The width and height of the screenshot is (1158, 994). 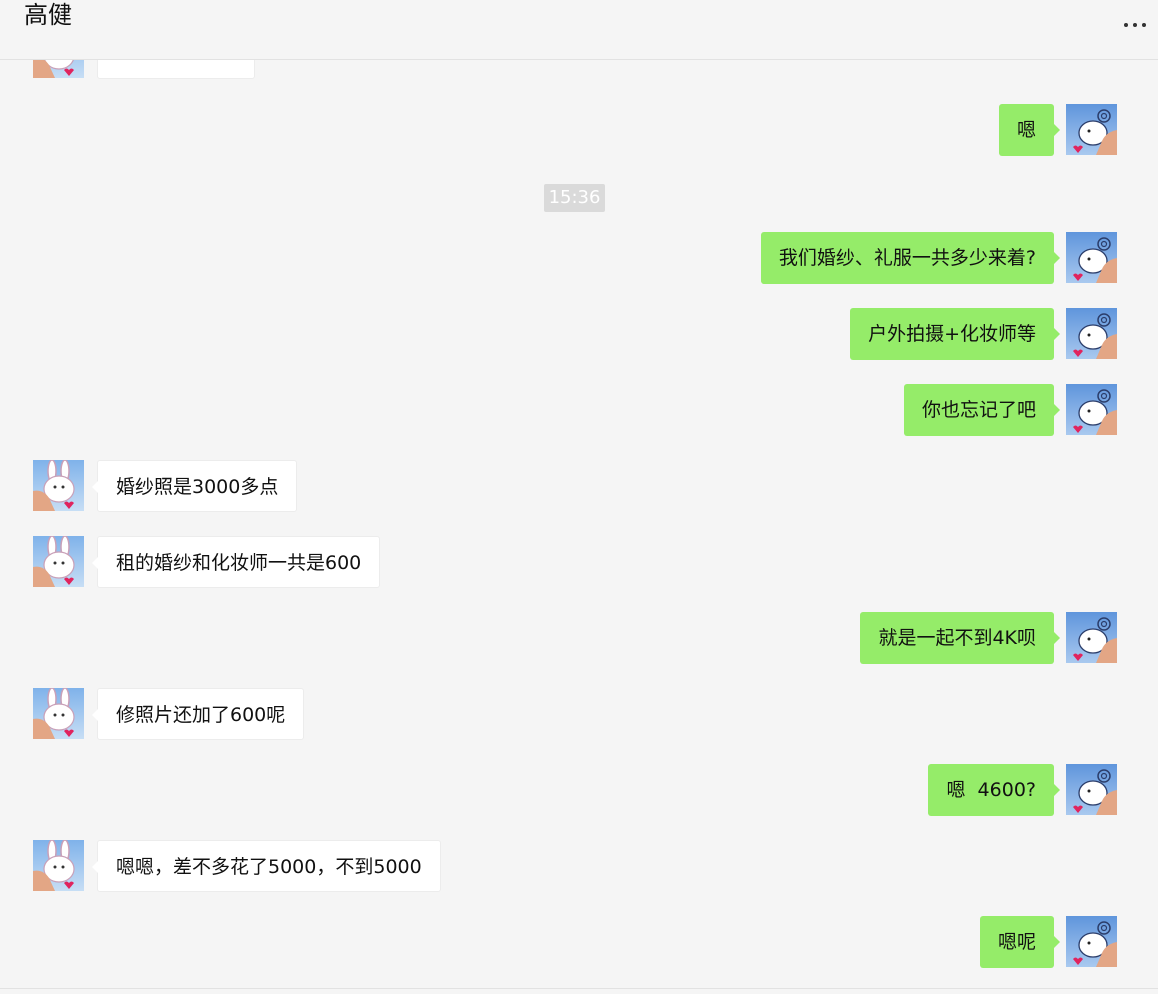 What do you see at coordinates (574, 198) in the screenshot?
I see `message-timestamp: 15:36` at bounding box center [574, 198].